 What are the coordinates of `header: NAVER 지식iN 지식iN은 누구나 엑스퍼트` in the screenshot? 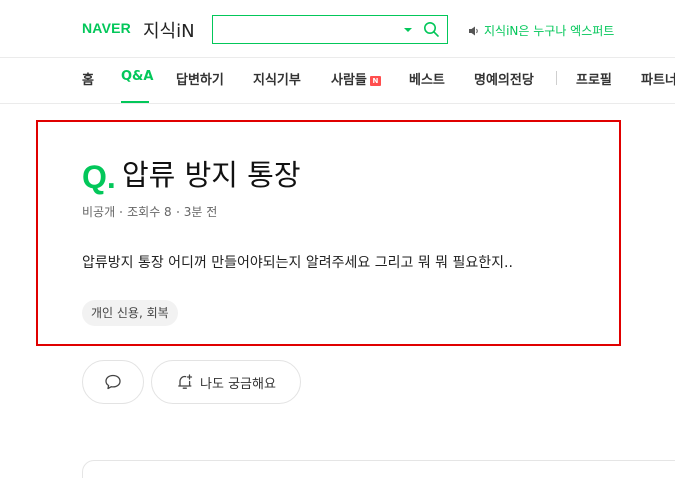 It's located at (337, 29).